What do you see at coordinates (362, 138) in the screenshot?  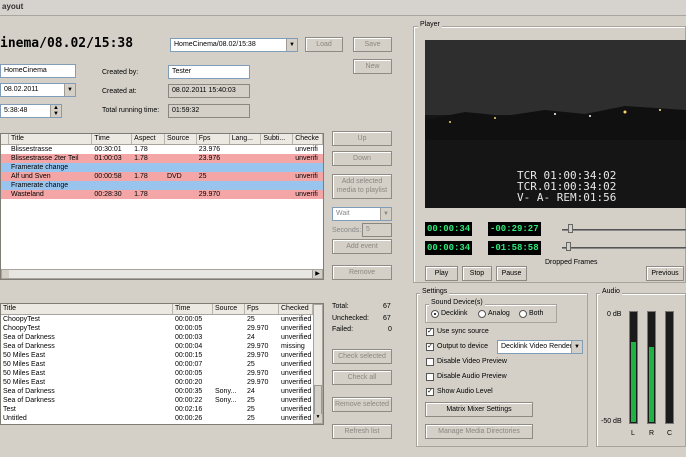 I see `up-button: Up` at bounding box center [362, 138].